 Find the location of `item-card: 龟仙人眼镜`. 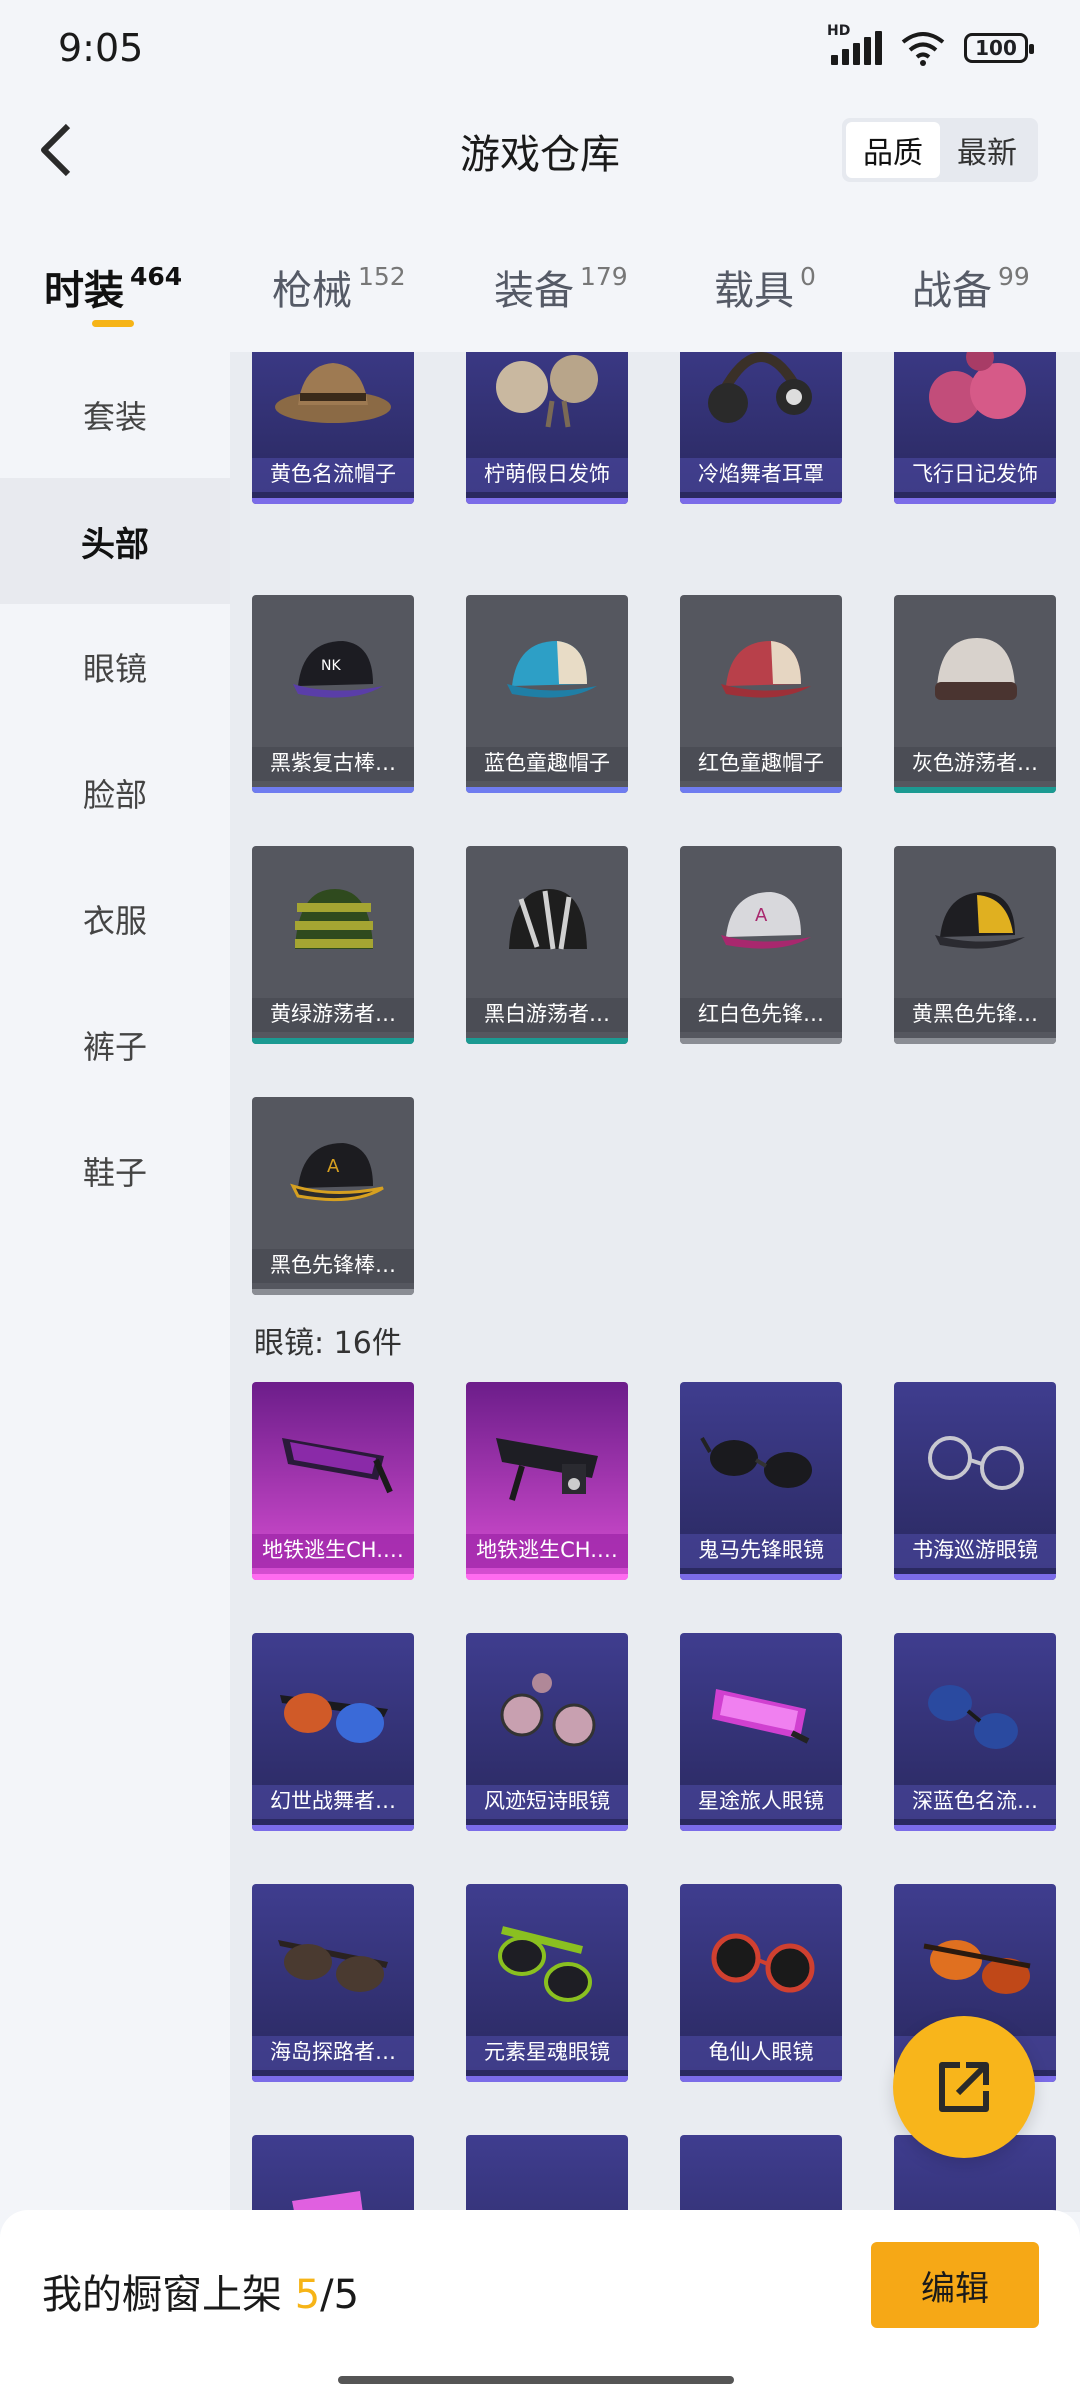

item-card: 龟仙人眼镜 is located at coordinates (761, 1983).